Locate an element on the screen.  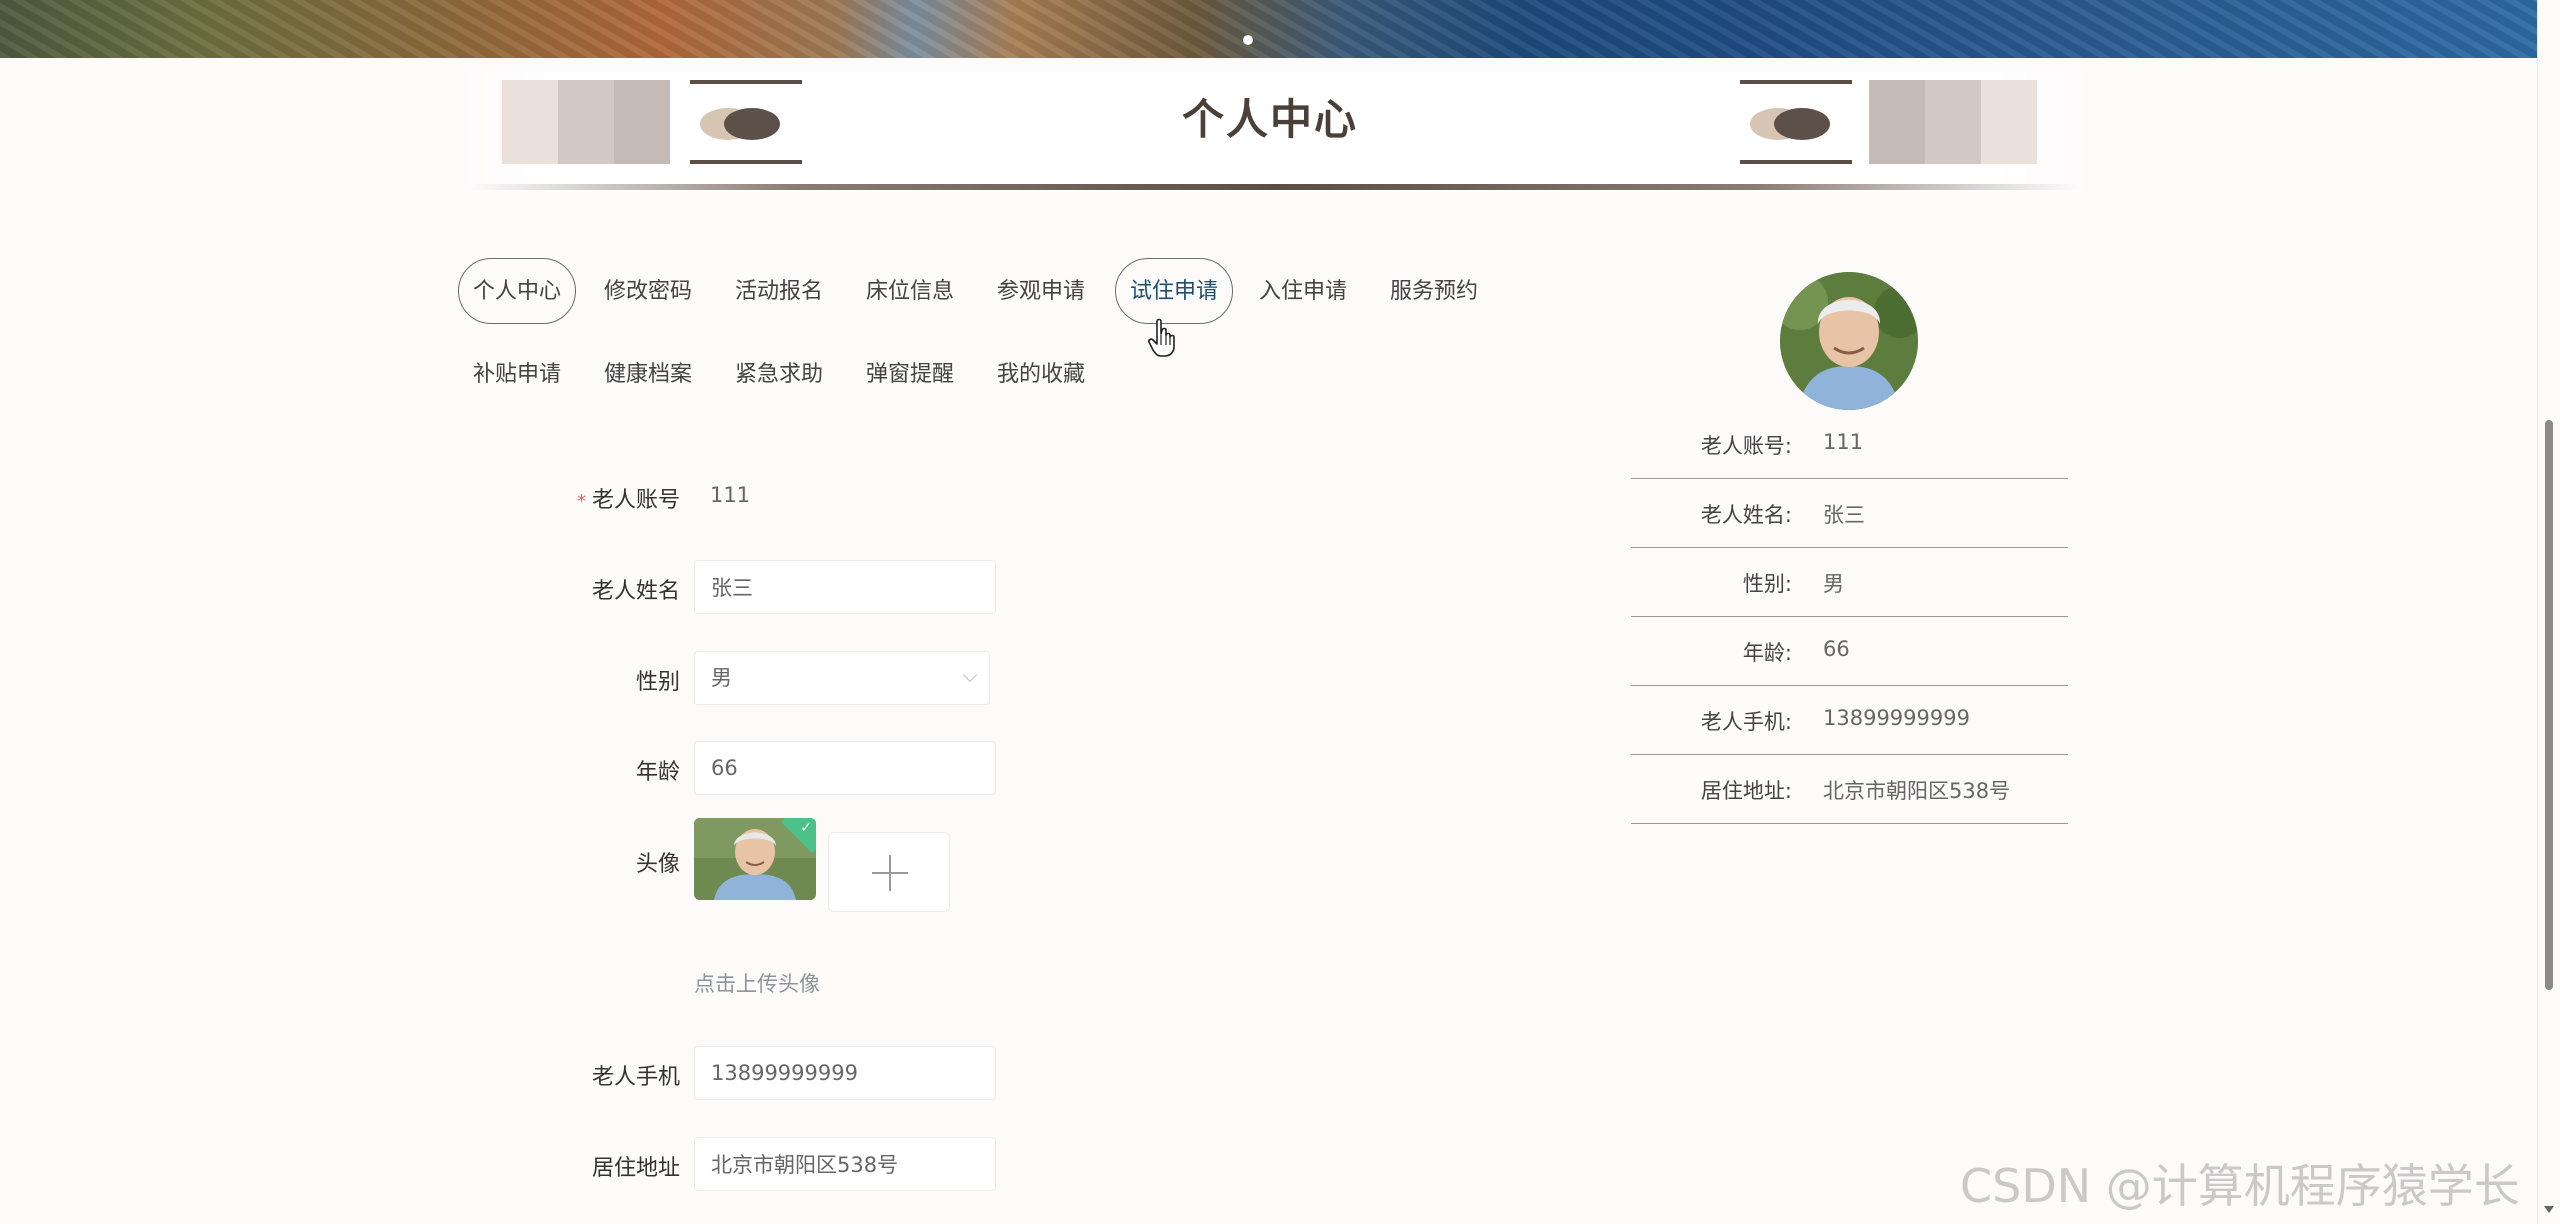
profile-row-phone: 老人手机: 13899999999 is located at coordinates (1849, 720).